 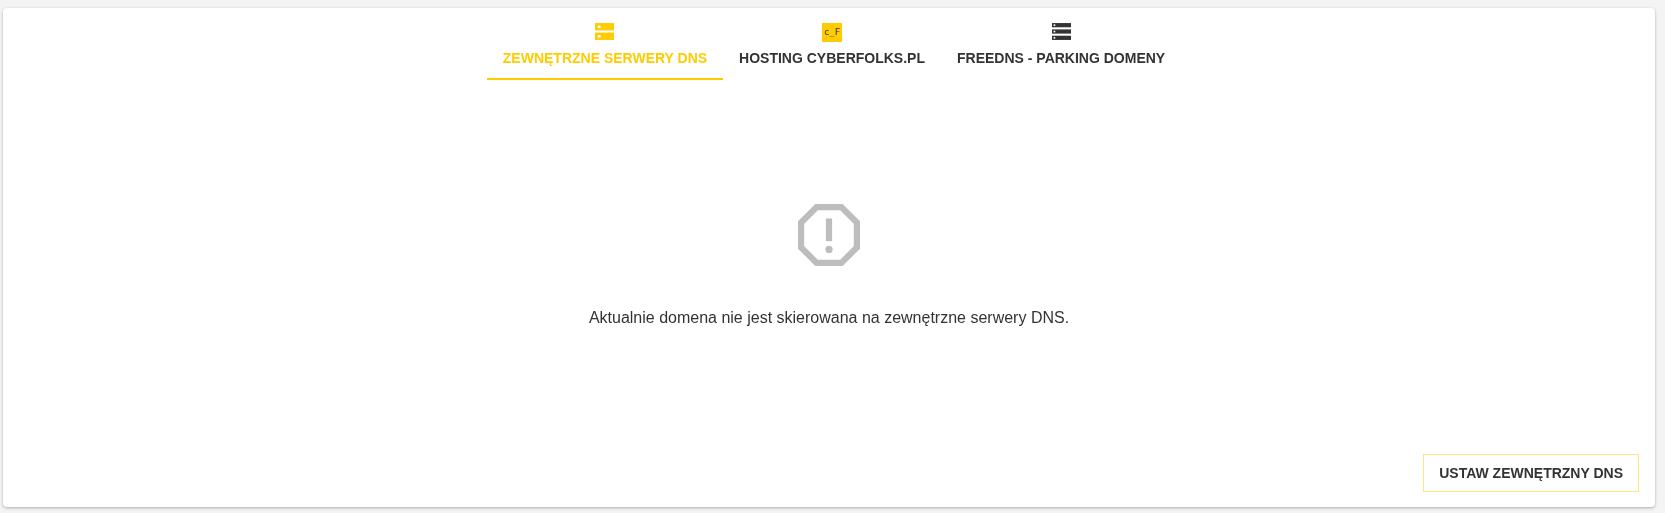 What do you see at coordinates (605, 31) in the screenshot?
I see `server-icon` at bounding box center [605, 31].